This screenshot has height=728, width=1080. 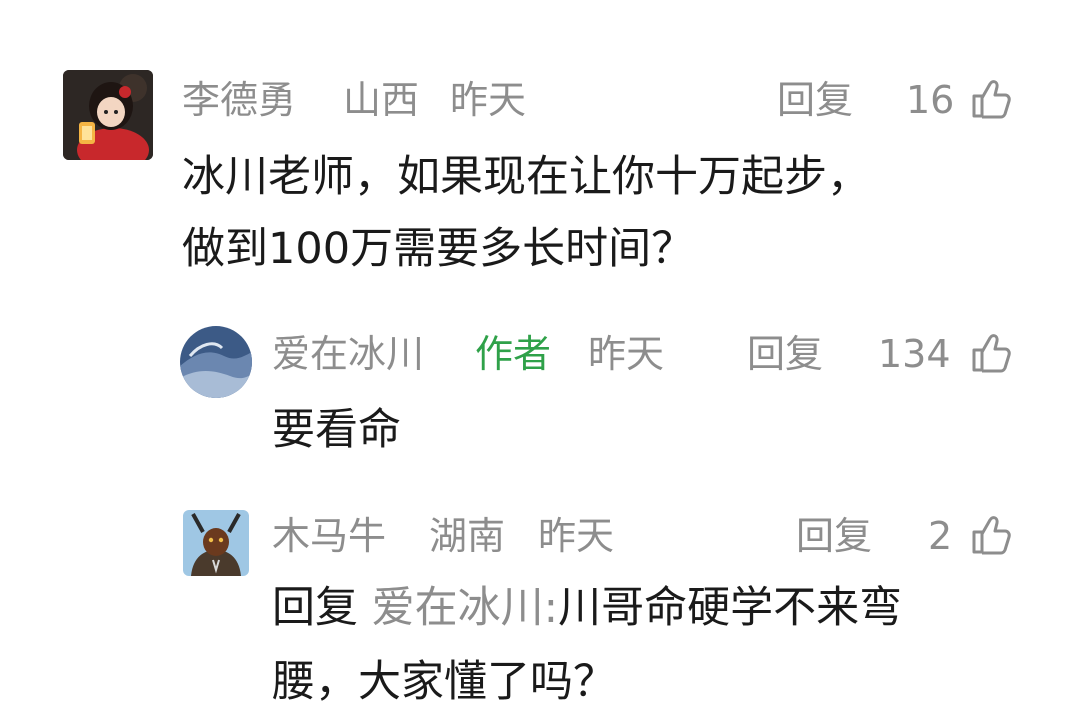 I want to click on comment-text-line: 腰，大家懂了吗？, so click(x=444, y=682).